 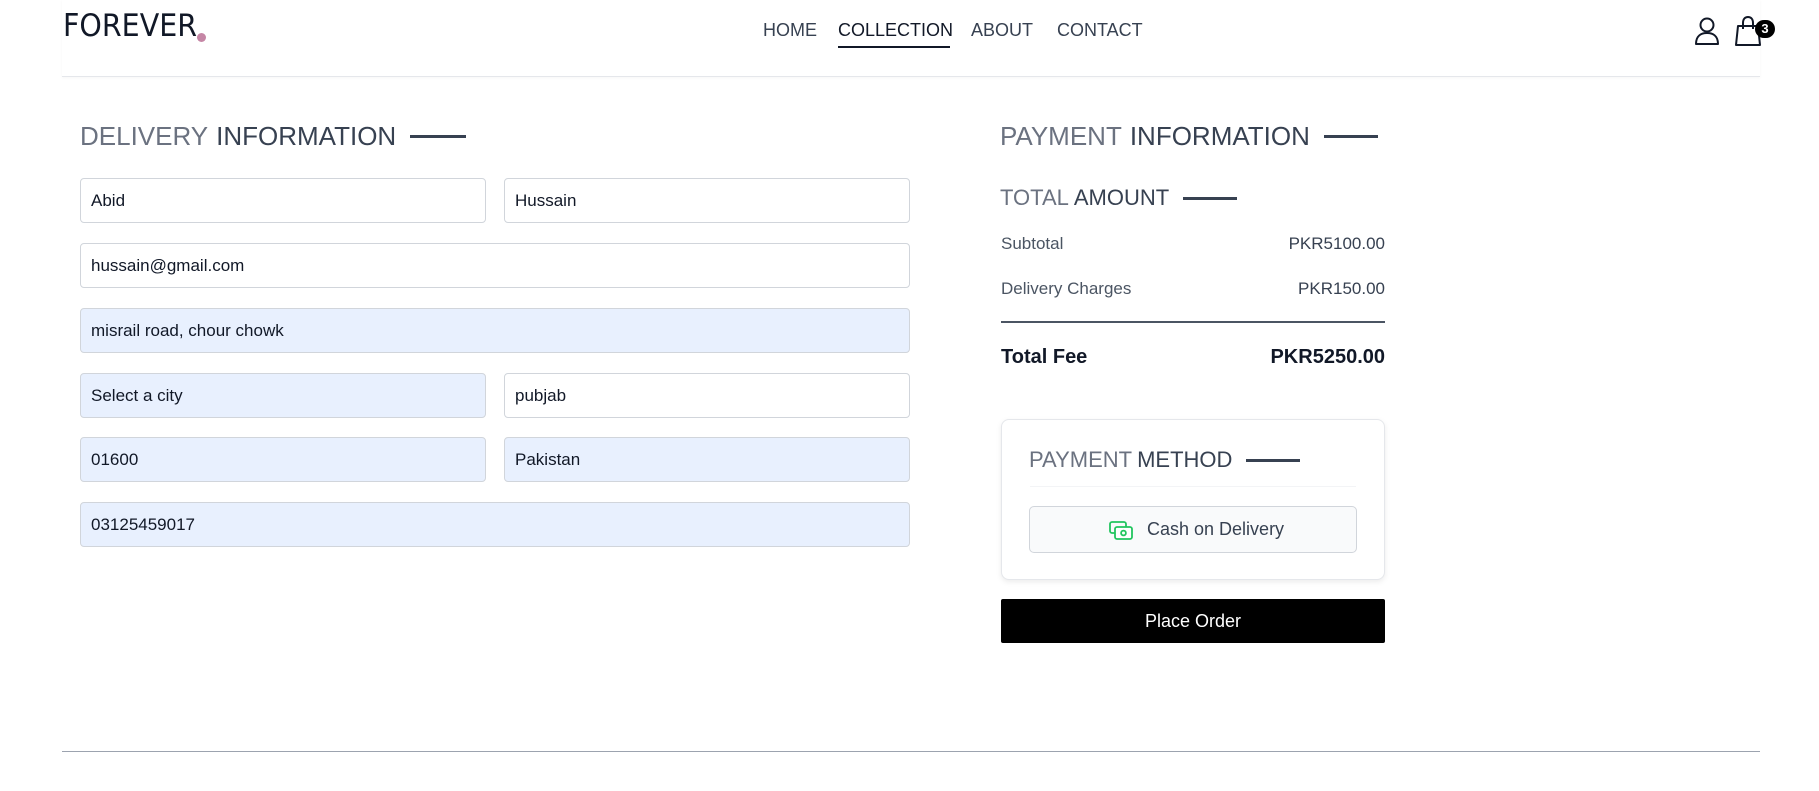 I want to click on total-title-light: TOTAL, so click(x=1034, y=197).